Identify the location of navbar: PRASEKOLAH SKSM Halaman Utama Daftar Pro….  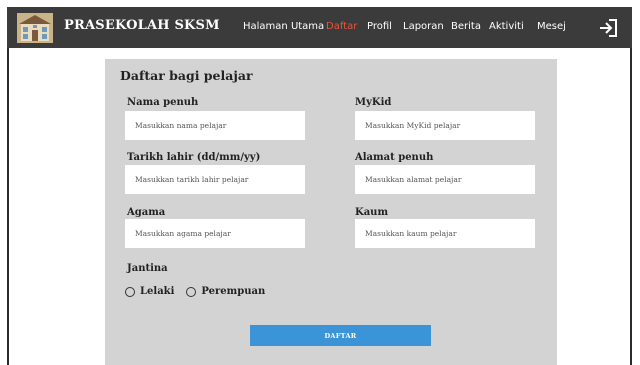
(319, 27).